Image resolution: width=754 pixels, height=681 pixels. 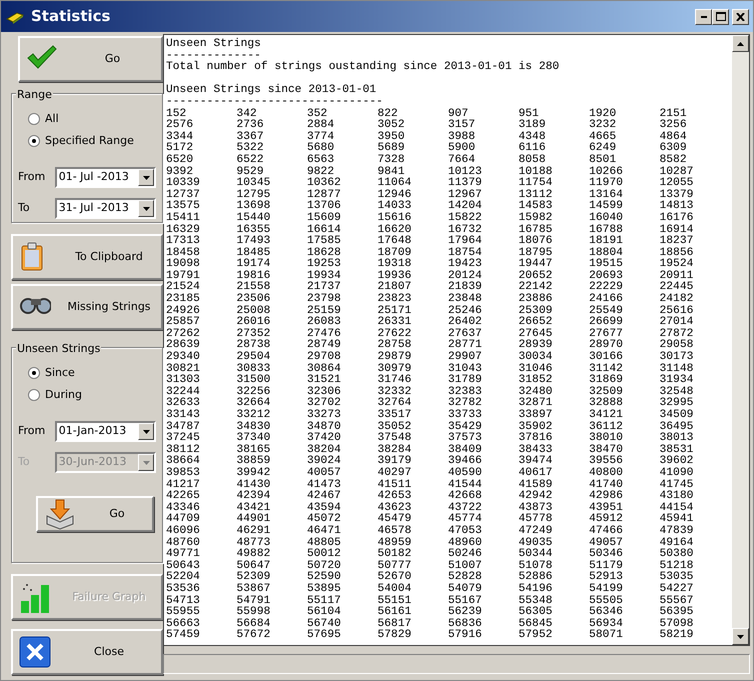 What do you see at coordinates (465, 311) in the screenshot?
I see `number-cell-text: 25246` at bounding box center [465, 311].